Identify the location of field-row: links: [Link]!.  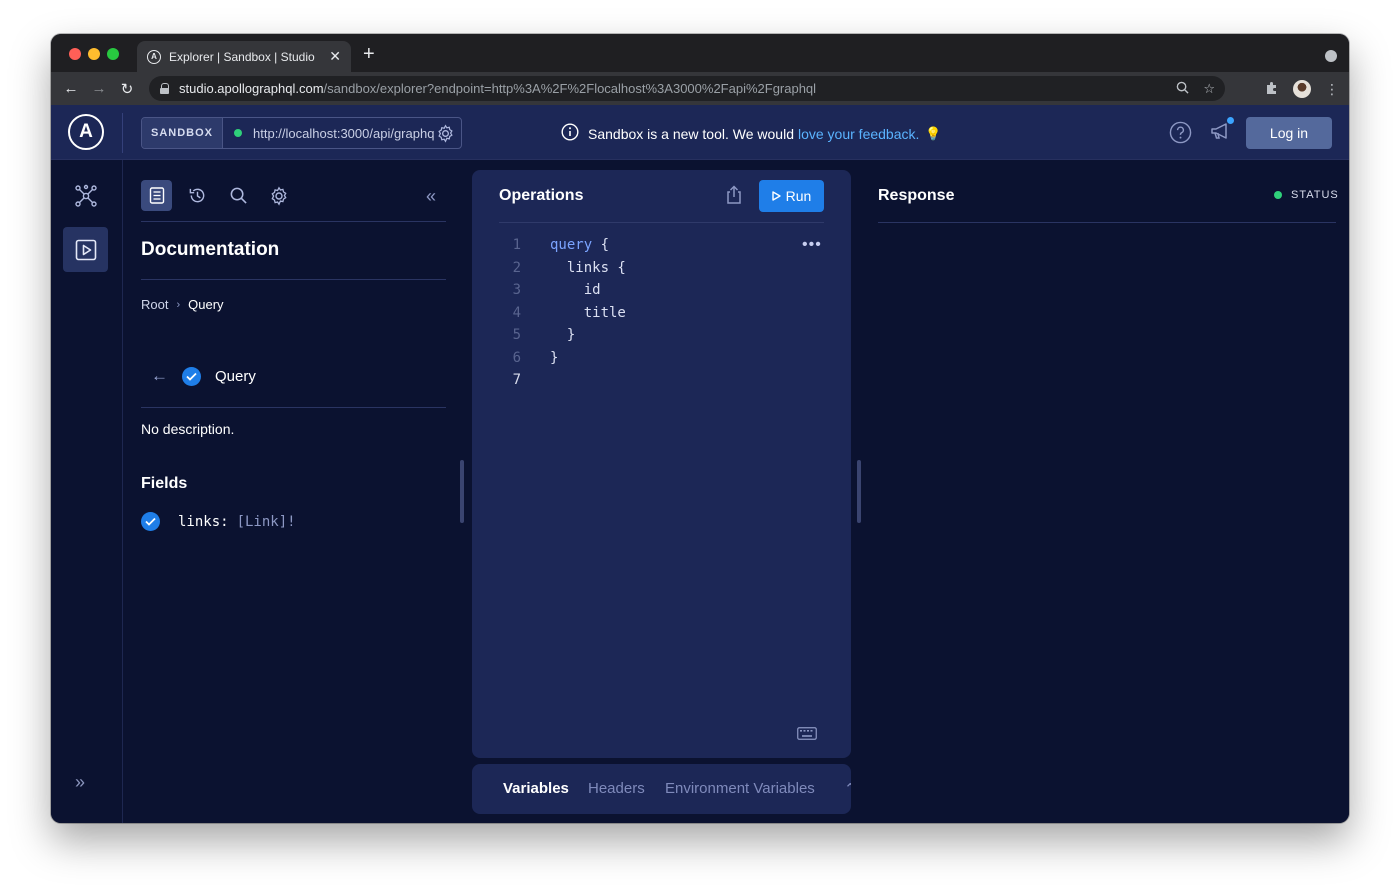
(218, 521).